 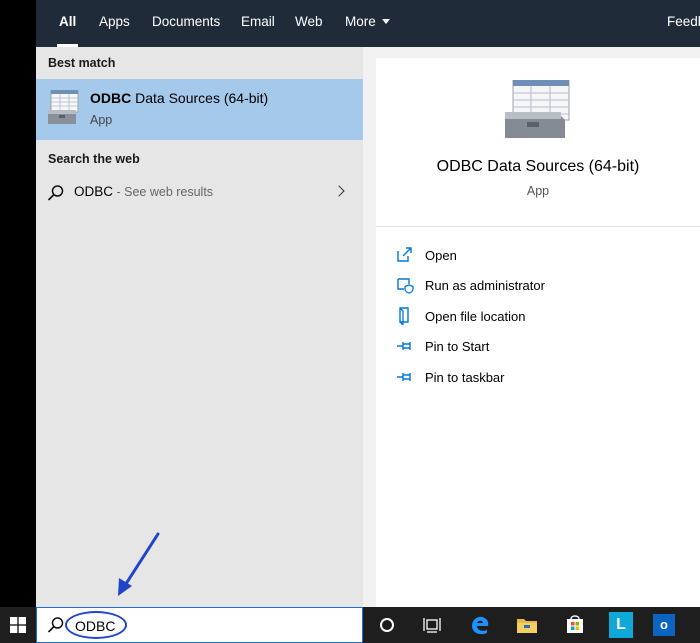 I want to click on app-title: ODBC Data Sources (64-bit), so click(x=538, y=166).